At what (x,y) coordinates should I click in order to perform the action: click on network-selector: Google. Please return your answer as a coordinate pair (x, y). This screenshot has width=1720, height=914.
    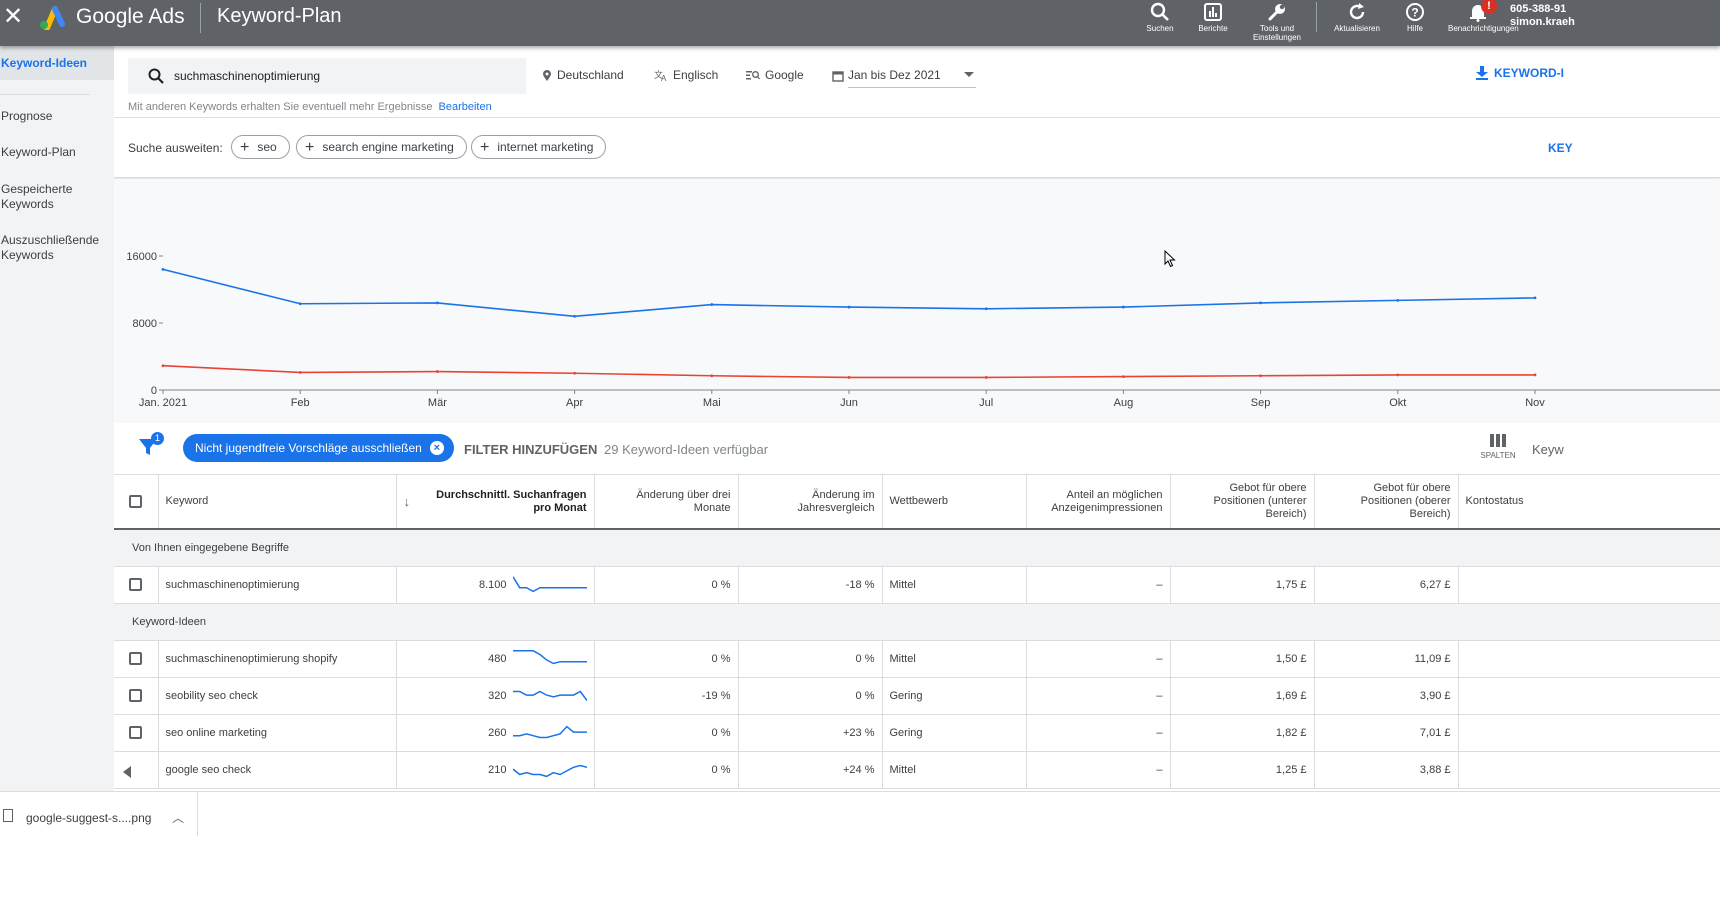
    Looking at the image, I should click on (775, 75).